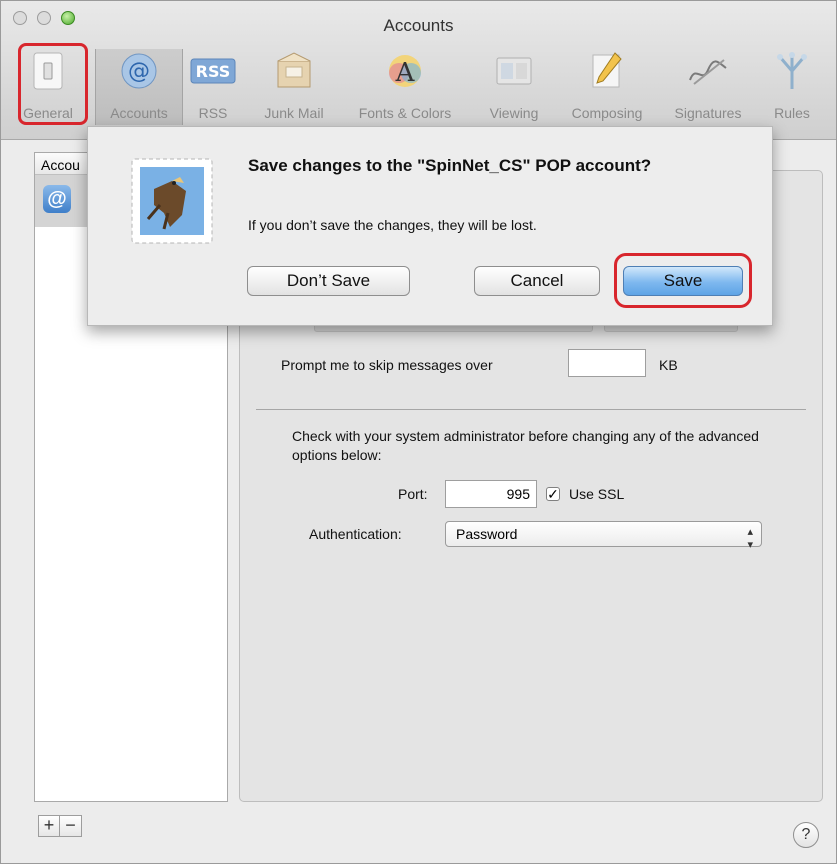  What do you see at coordinates (792, 71) in the screenshot?
I see `rules-icon` at bounding box center [792, 71].